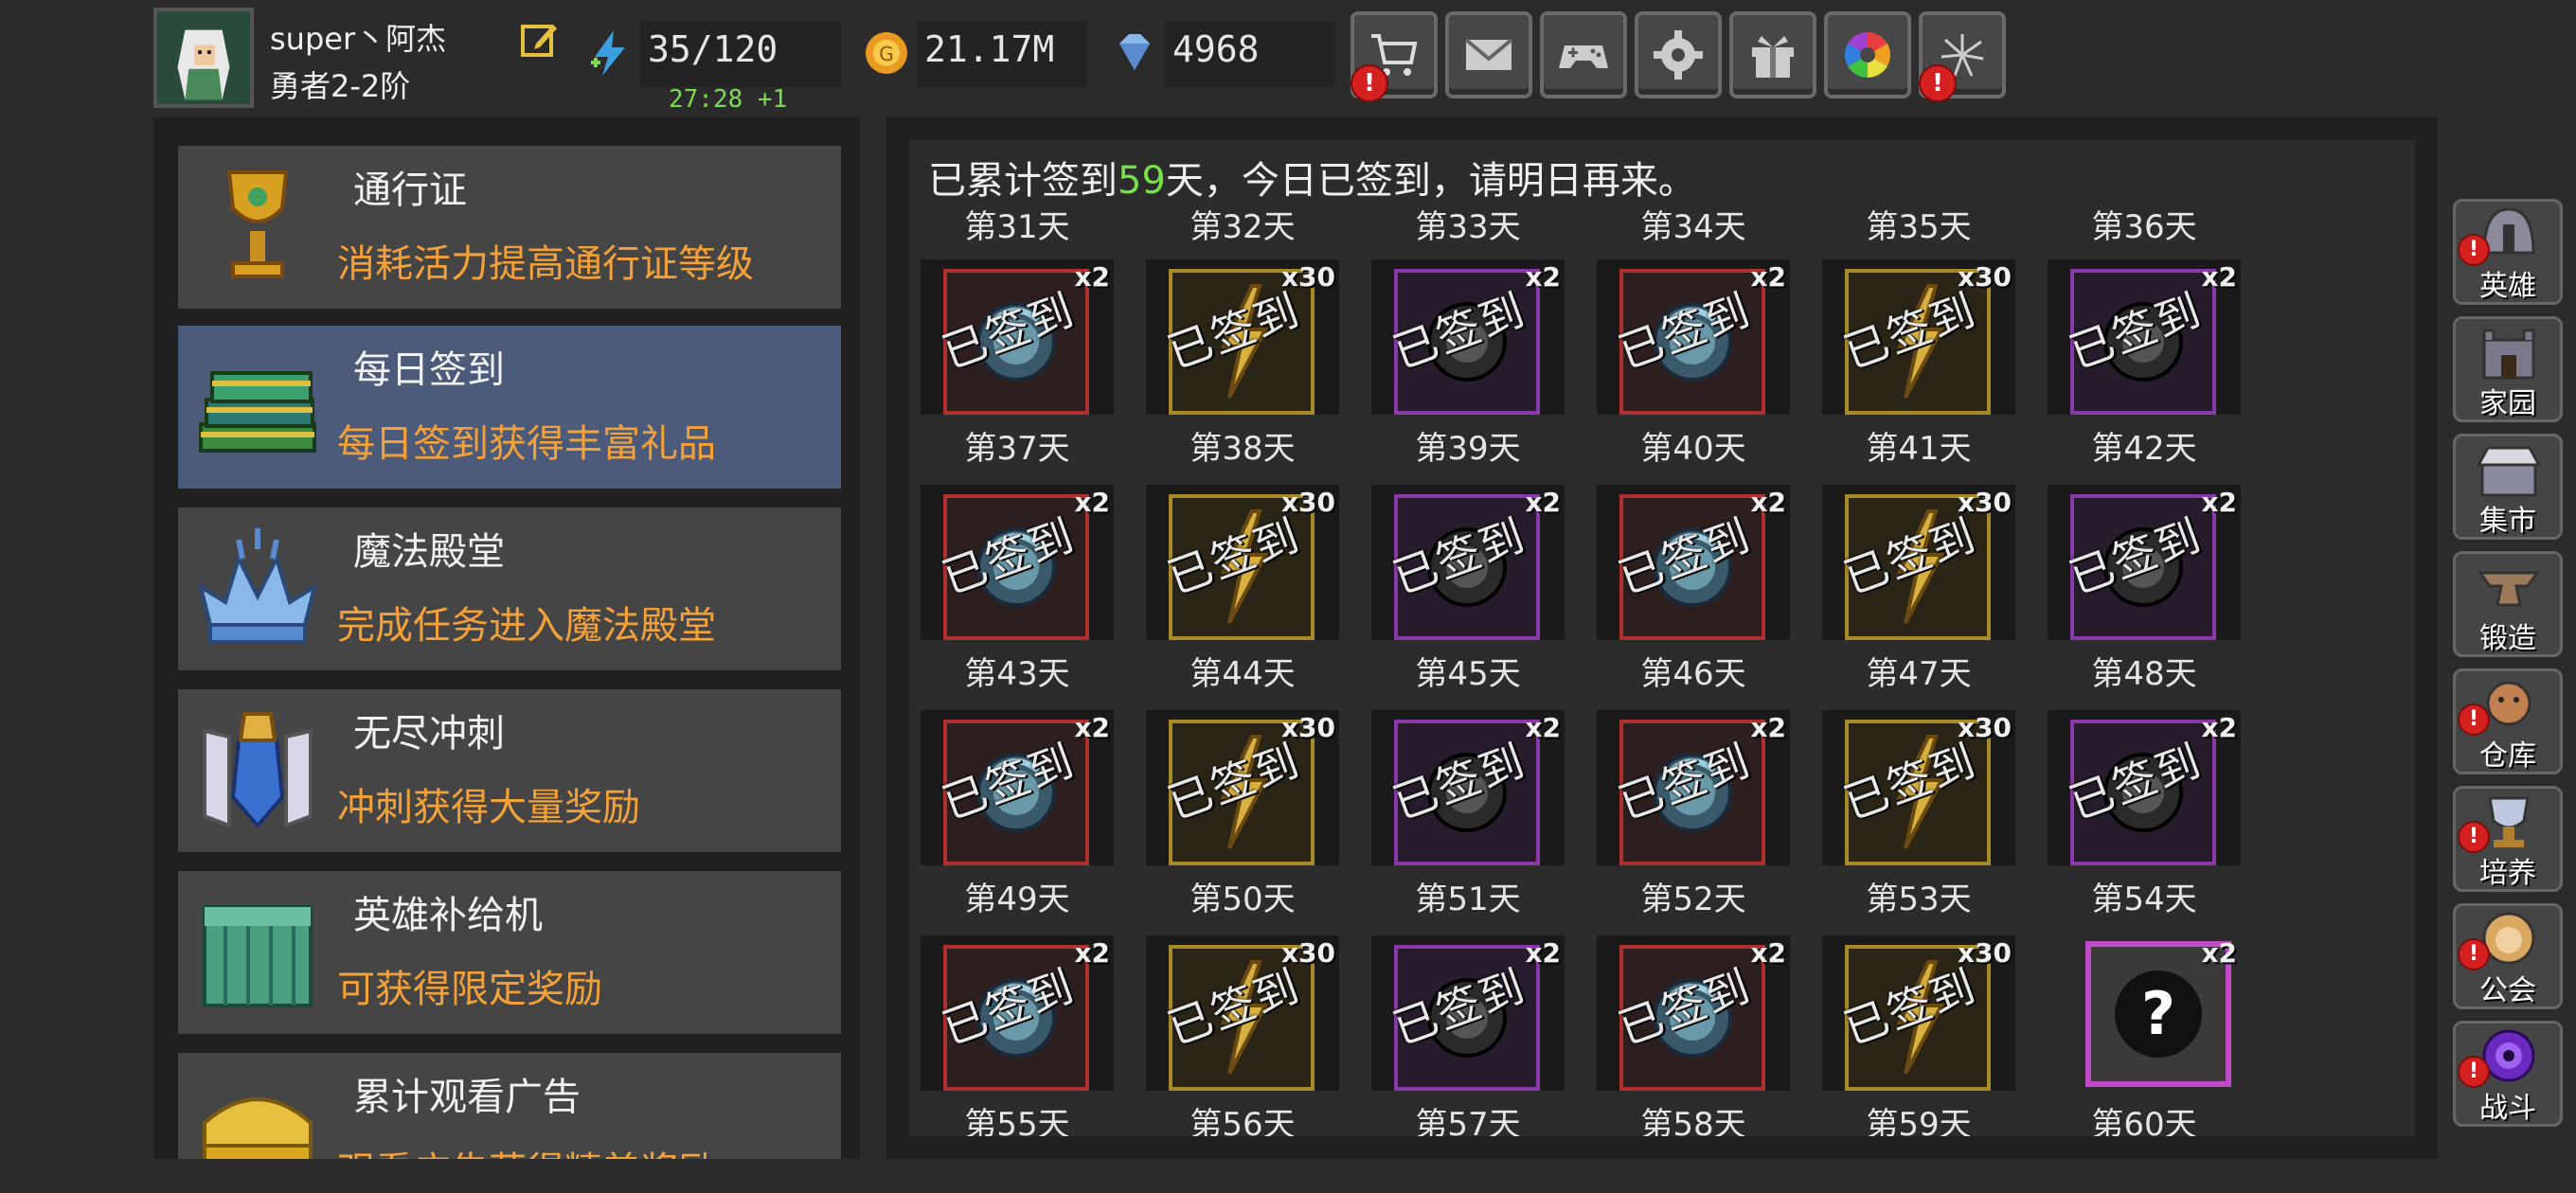 The image size is (2576, 1193). Describe the element at coordinates (410, 190) in the screenshot. I see `menu-item-title: 通行证` at that location.